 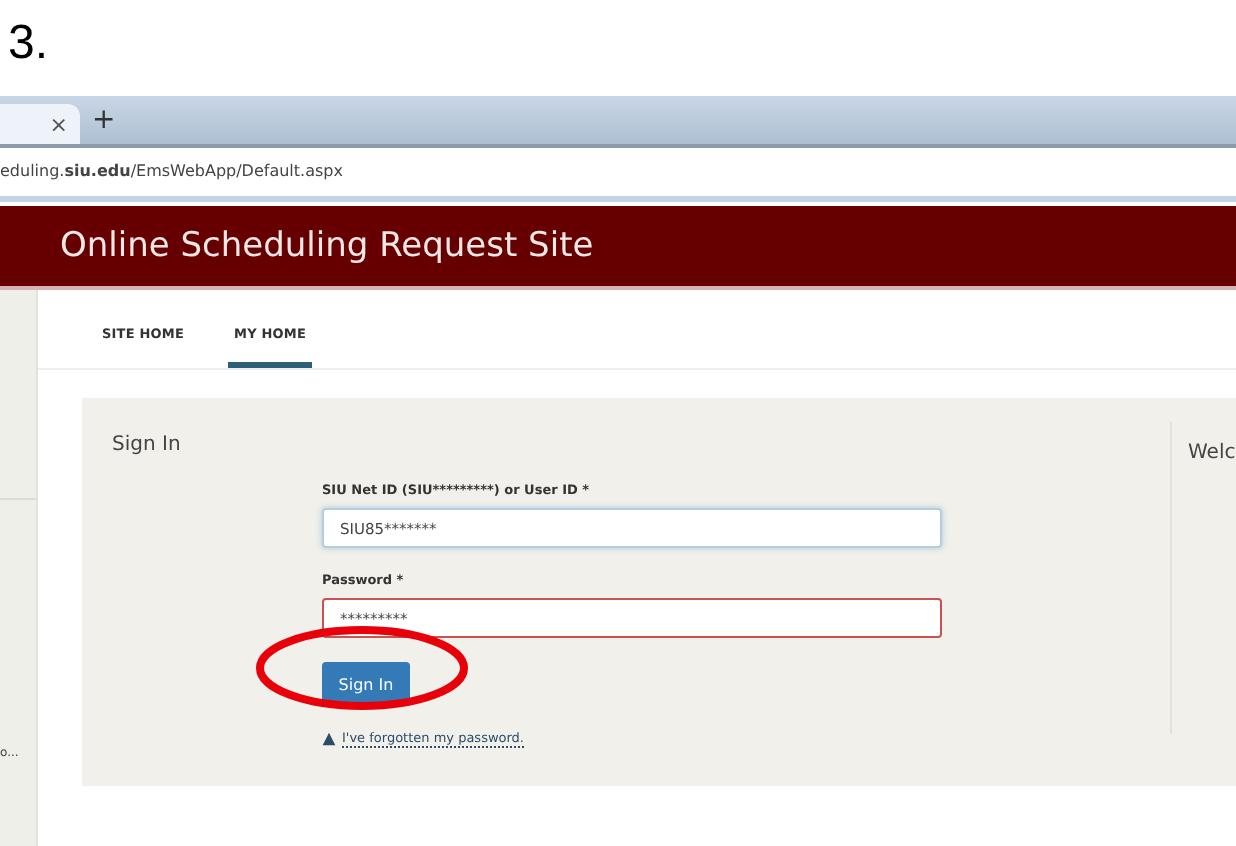 What do you see at coordinates (327, 246) in the screenshot?
I see `site-title: Online Scheduling Request Site` at bounding box center [327, 246].